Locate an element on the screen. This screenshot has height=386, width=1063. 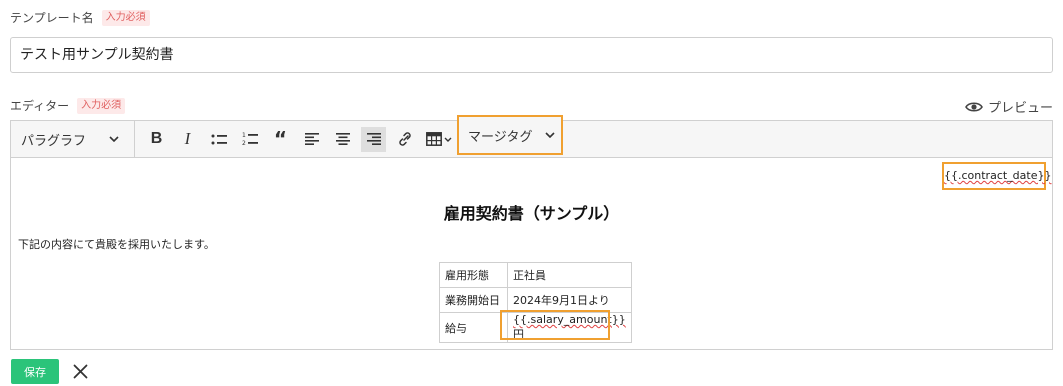
bullet-list-icon is located at coordinates (219, 139).